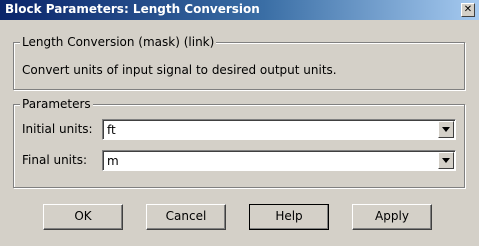 Image resolution: width=479 pixels, height=246 pixels. What do you see at coordinates (83, 217) in the screenshot?
I see `ok-button: OK` at bounding box center [83, 217].